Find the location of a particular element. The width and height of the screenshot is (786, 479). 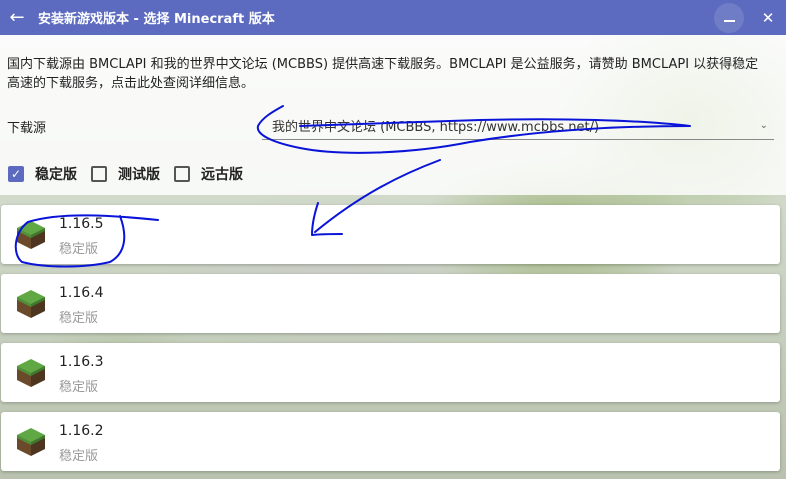

filter-old-checkbox: 远古版 is located at coordinates (208, 174).